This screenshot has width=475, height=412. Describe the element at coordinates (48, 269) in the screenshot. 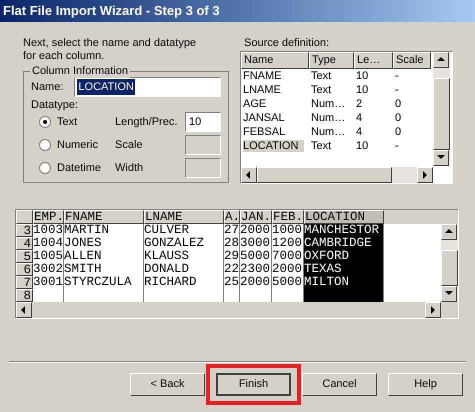

I see `grid-cell: 3002` at that location.